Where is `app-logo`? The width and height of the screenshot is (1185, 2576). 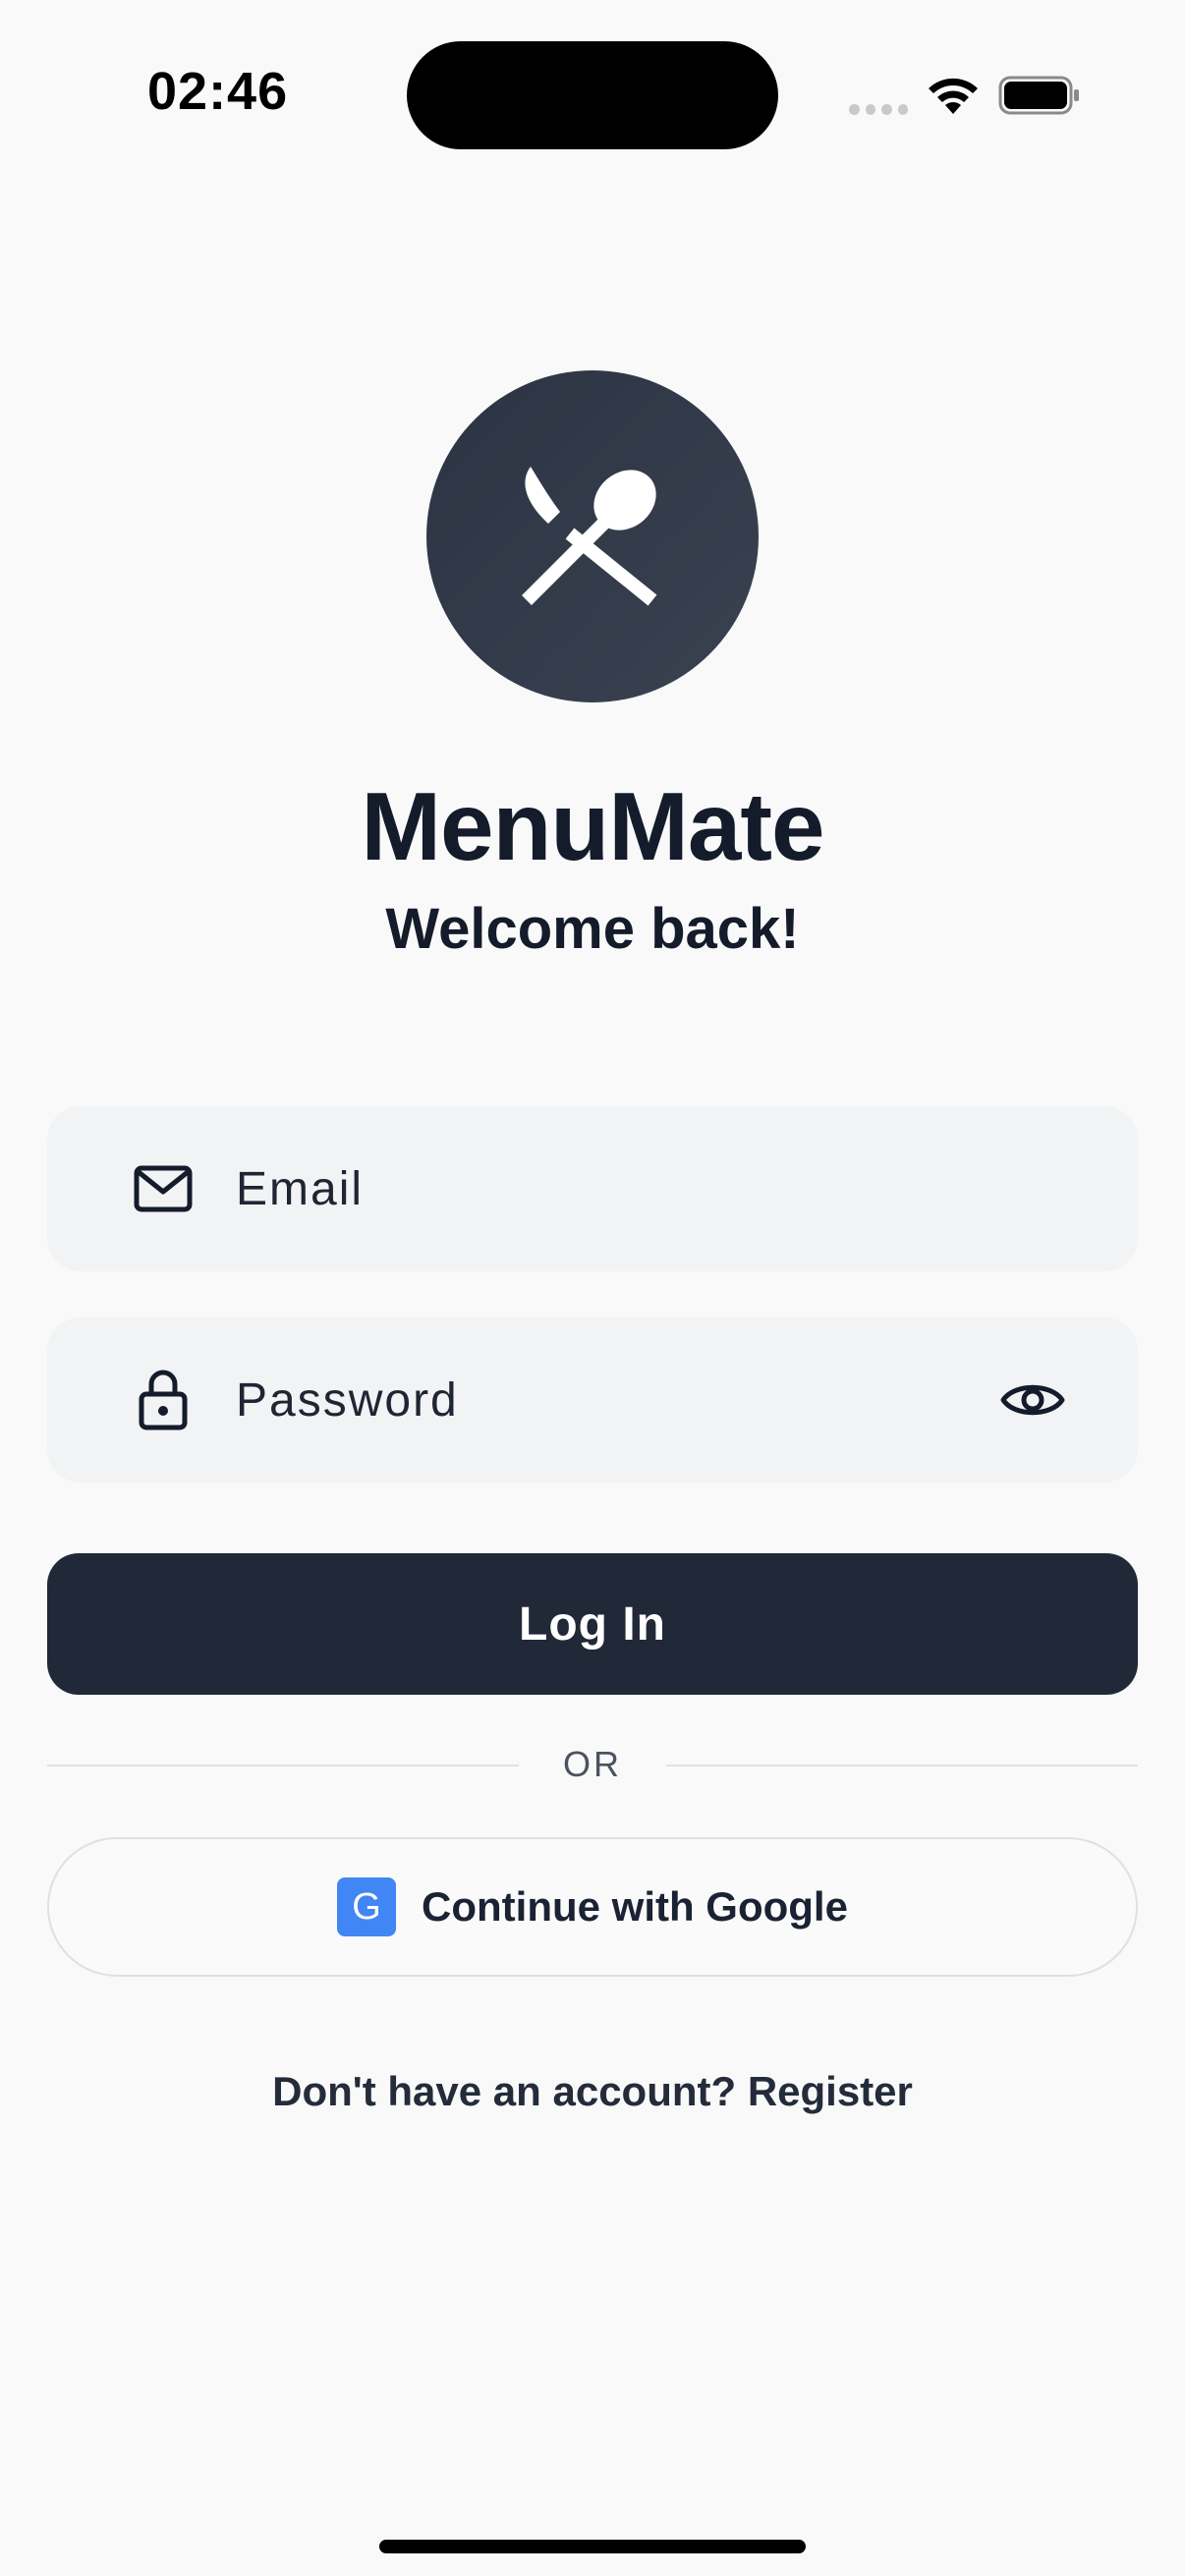 app-logo is located at coordinates (592, 536).